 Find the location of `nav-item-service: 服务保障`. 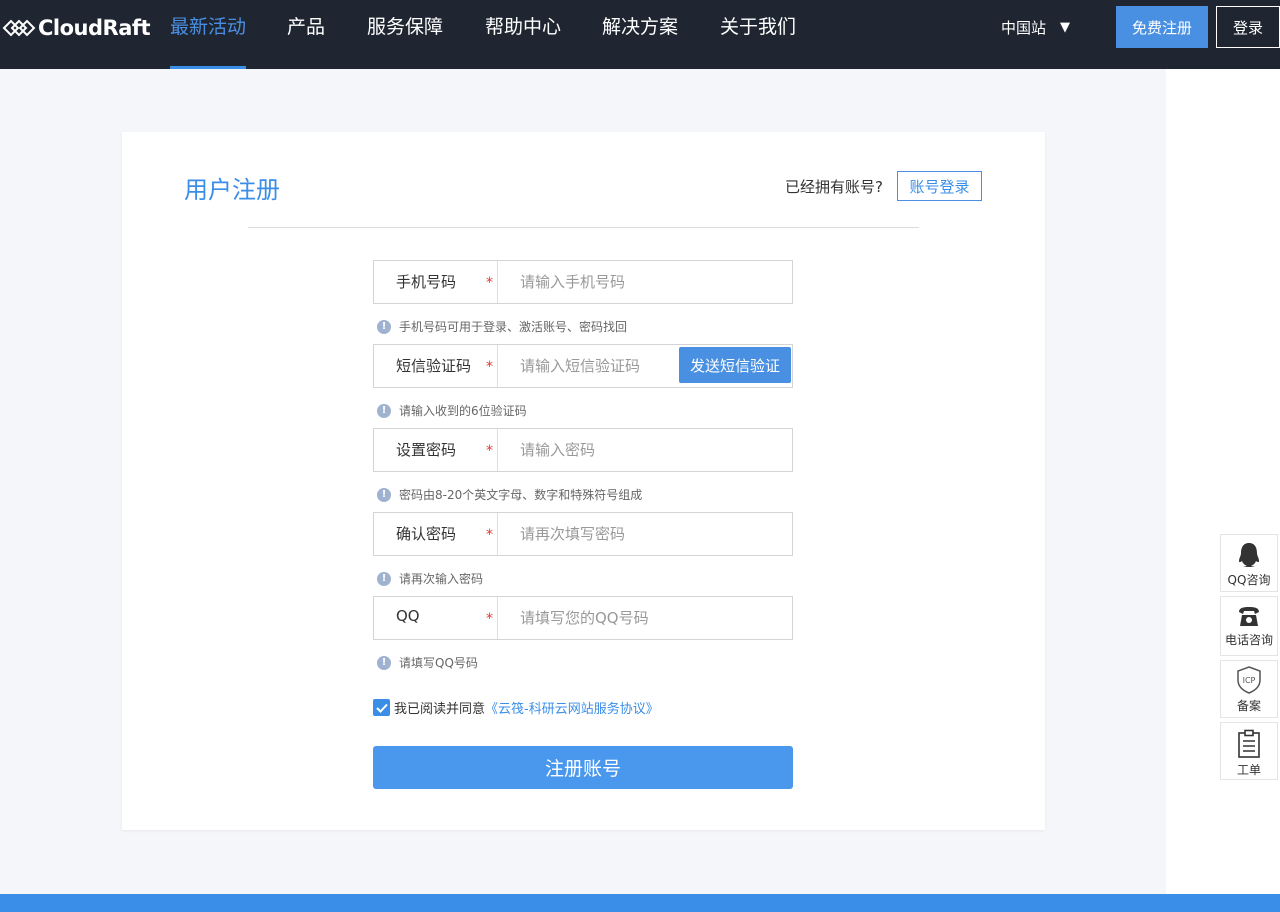

nav-item-service: 服务保障 is located at coordinates (405, 27).